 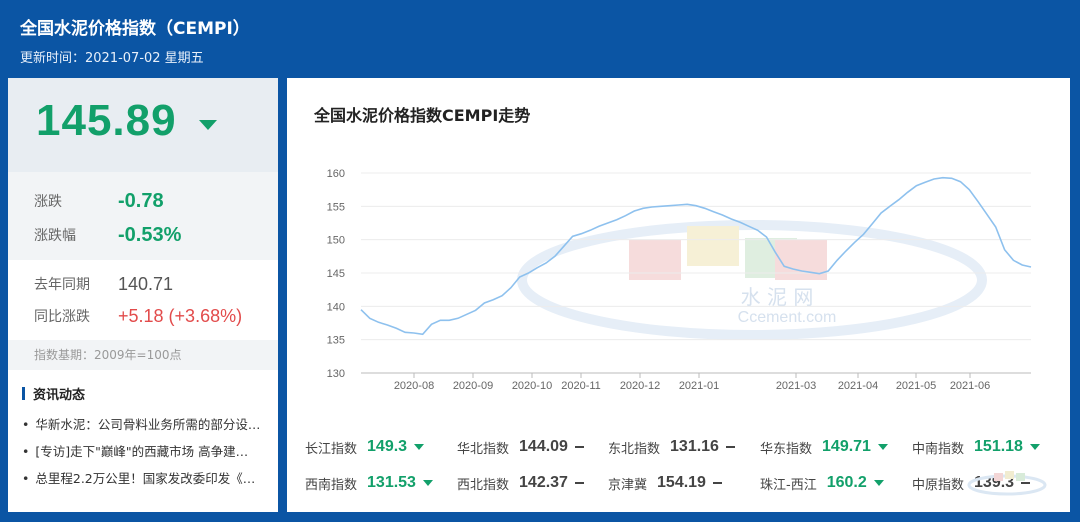 I want to click on page-title: 全国水泥价格指数（CEMPI）, so click(x=135, y=29).